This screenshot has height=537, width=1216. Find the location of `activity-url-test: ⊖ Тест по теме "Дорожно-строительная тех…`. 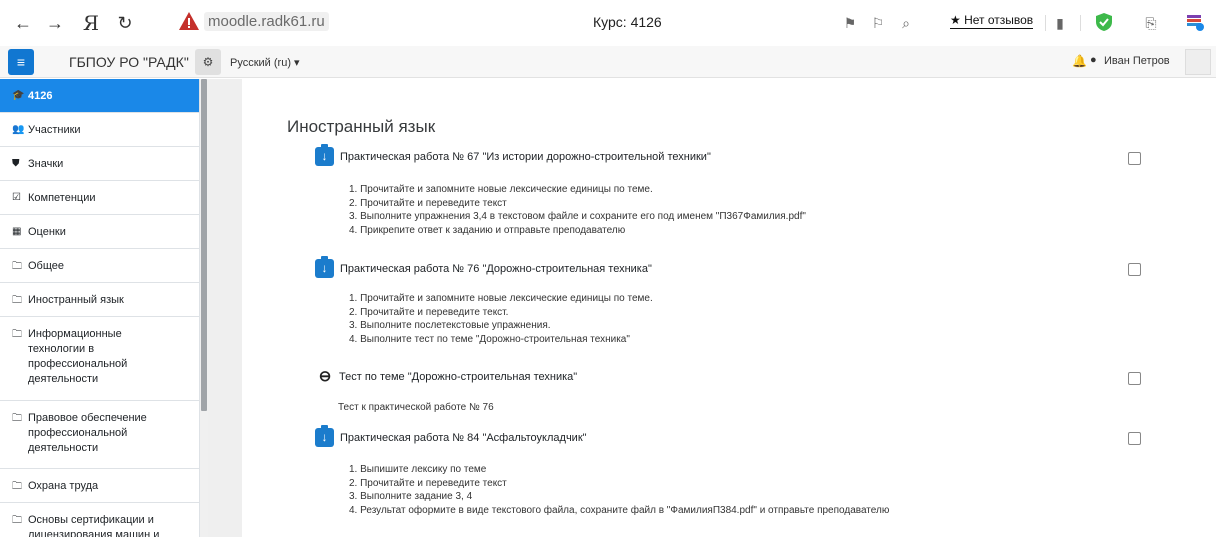

activity-url-test: ⊖ Тест по теме "Дорожно-строительная тех… is located at coordinates (446, 376).